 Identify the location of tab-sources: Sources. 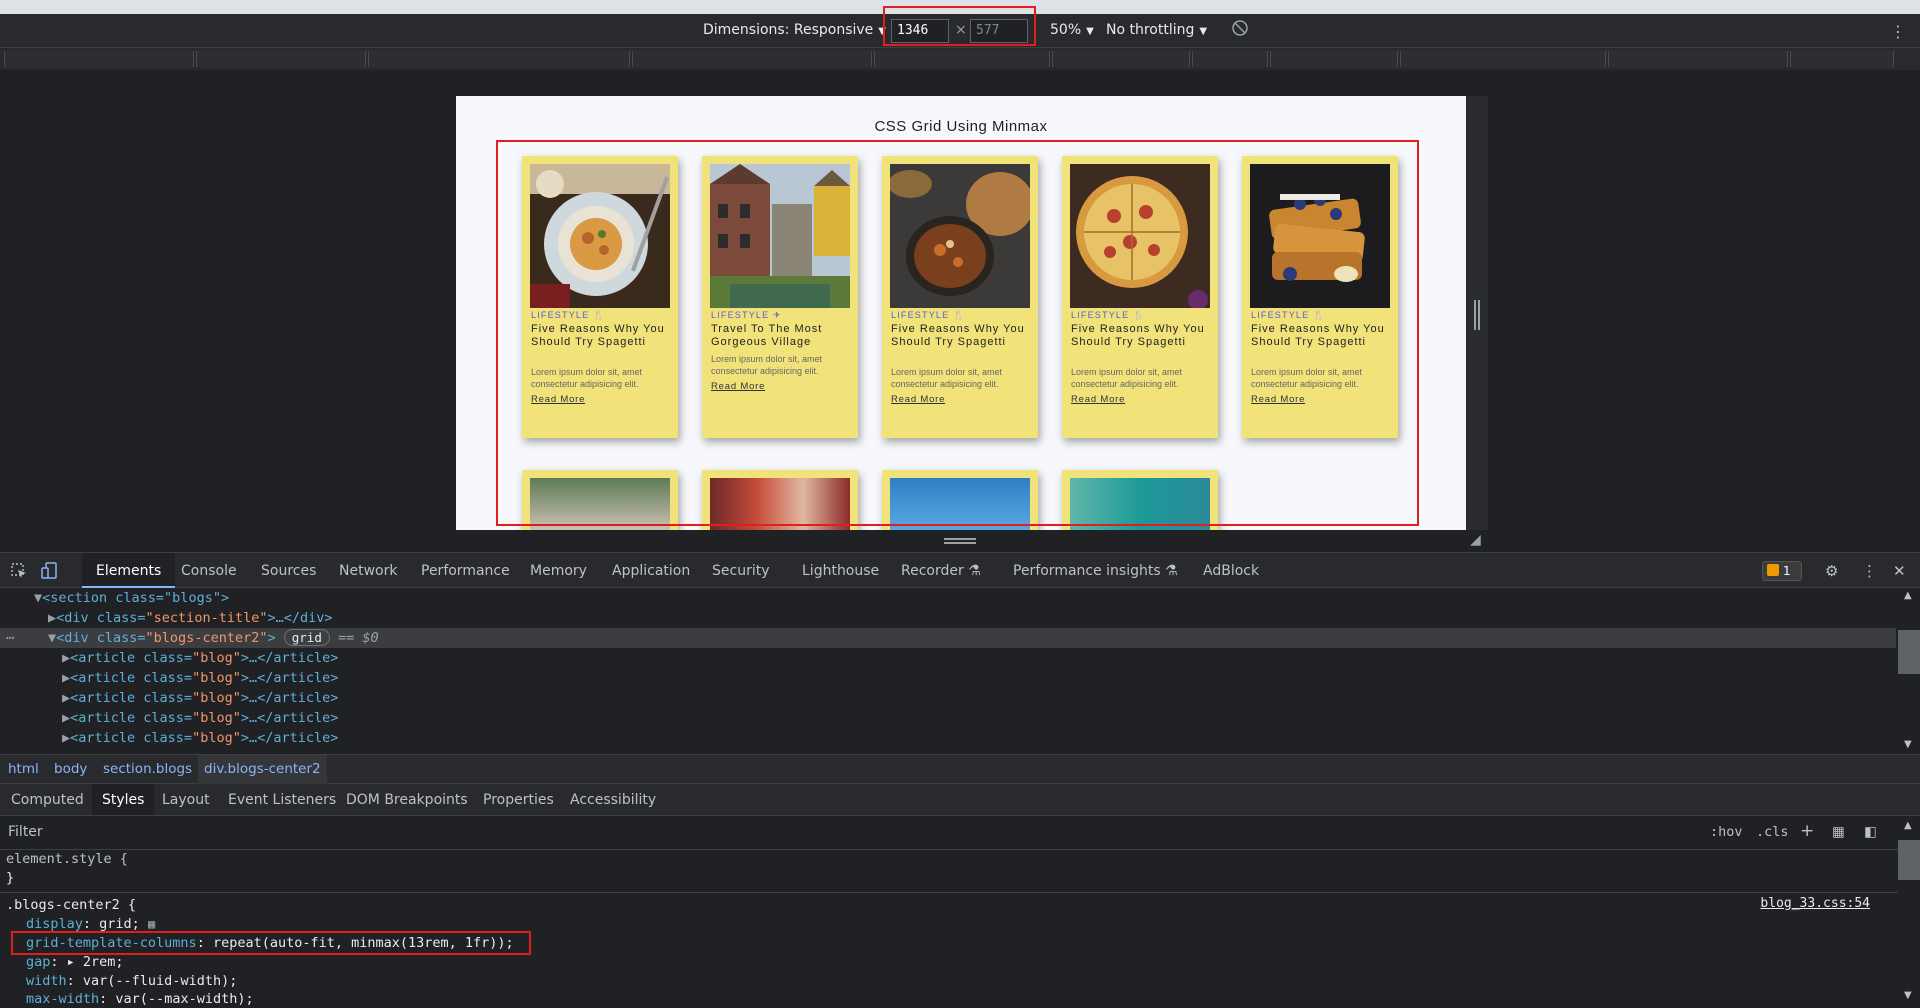
(288, 571).